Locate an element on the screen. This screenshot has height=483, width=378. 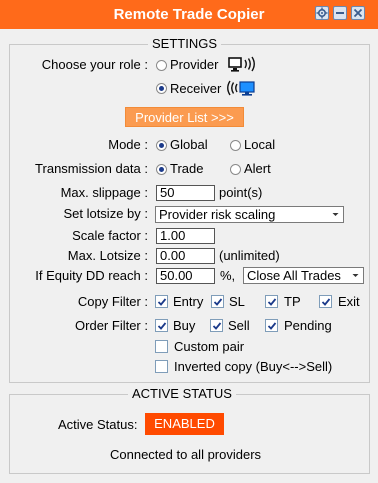
receiver-signal-icon is located at coordinates (242, 89).